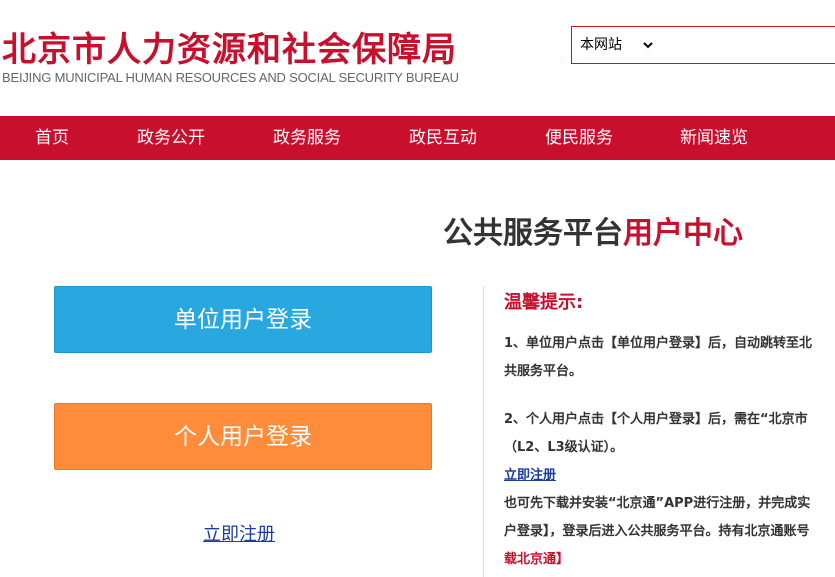  Describe the element at coordinates (656, 419) in the screenshot. I see `tip-line: 2、个人用户点击【个人用户登录】后，需在“北京市` at that location.